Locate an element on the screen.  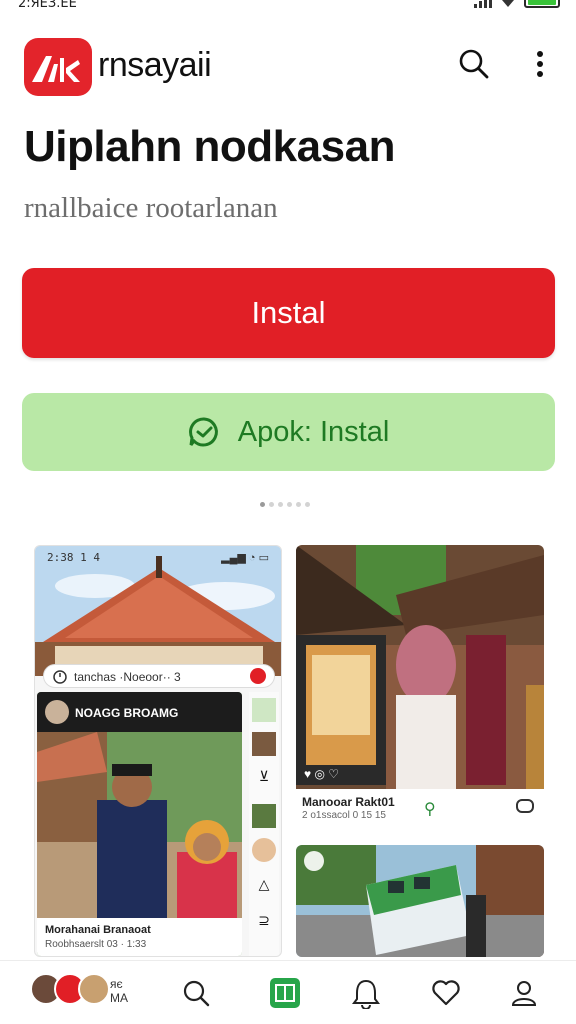
screenshot-feed-title: NOAGG BROAMG is located at coordinates (127, 713).